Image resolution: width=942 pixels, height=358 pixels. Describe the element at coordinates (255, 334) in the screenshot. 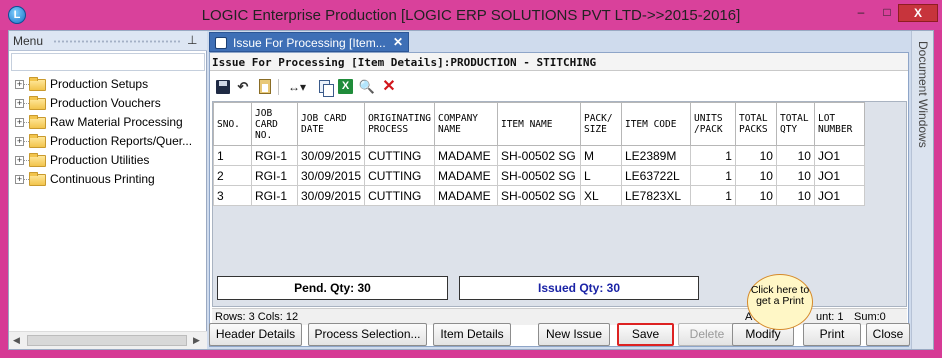

I see `header-details-button: Header Details` at that location.